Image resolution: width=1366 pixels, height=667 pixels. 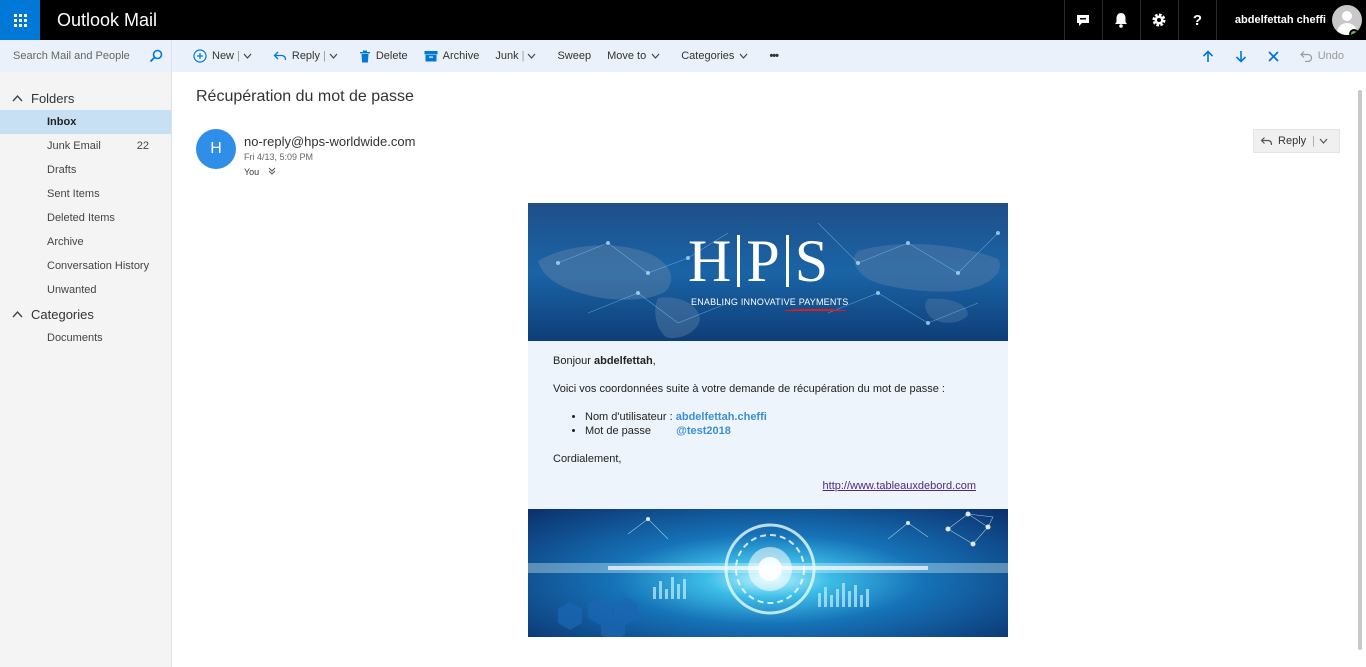 I want to click on folder-label: Deleted Items, so click(x=81, y=218).